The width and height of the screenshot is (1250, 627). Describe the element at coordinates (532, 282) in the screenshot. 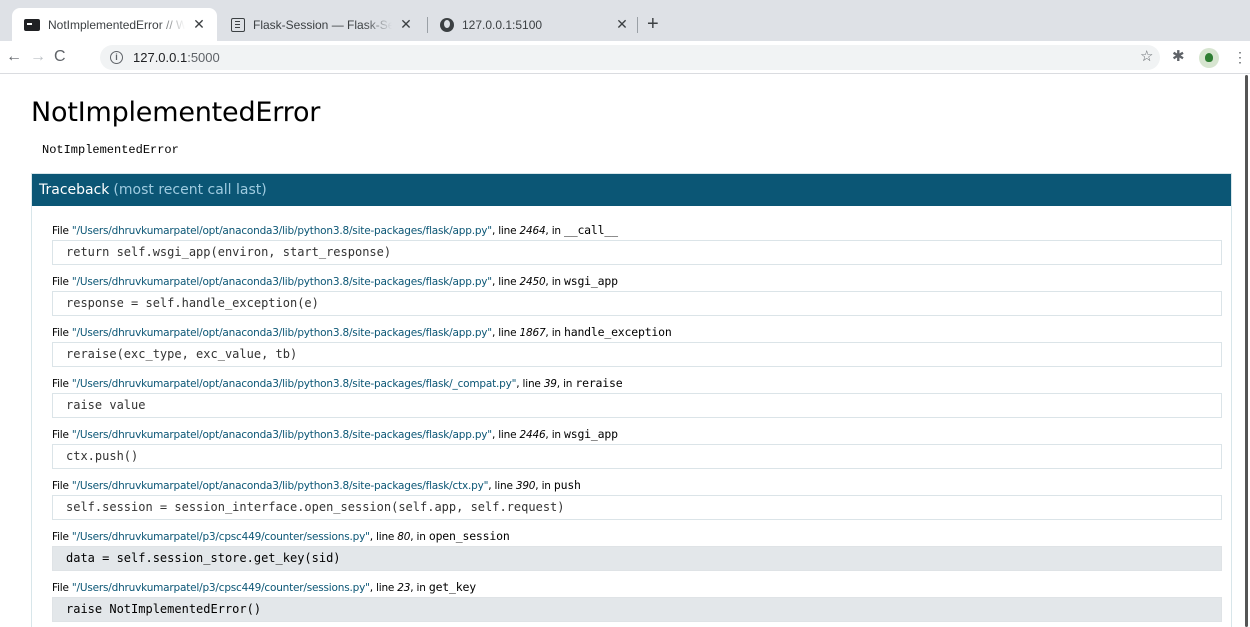

I see `frame-line-number: 2450` at that location.